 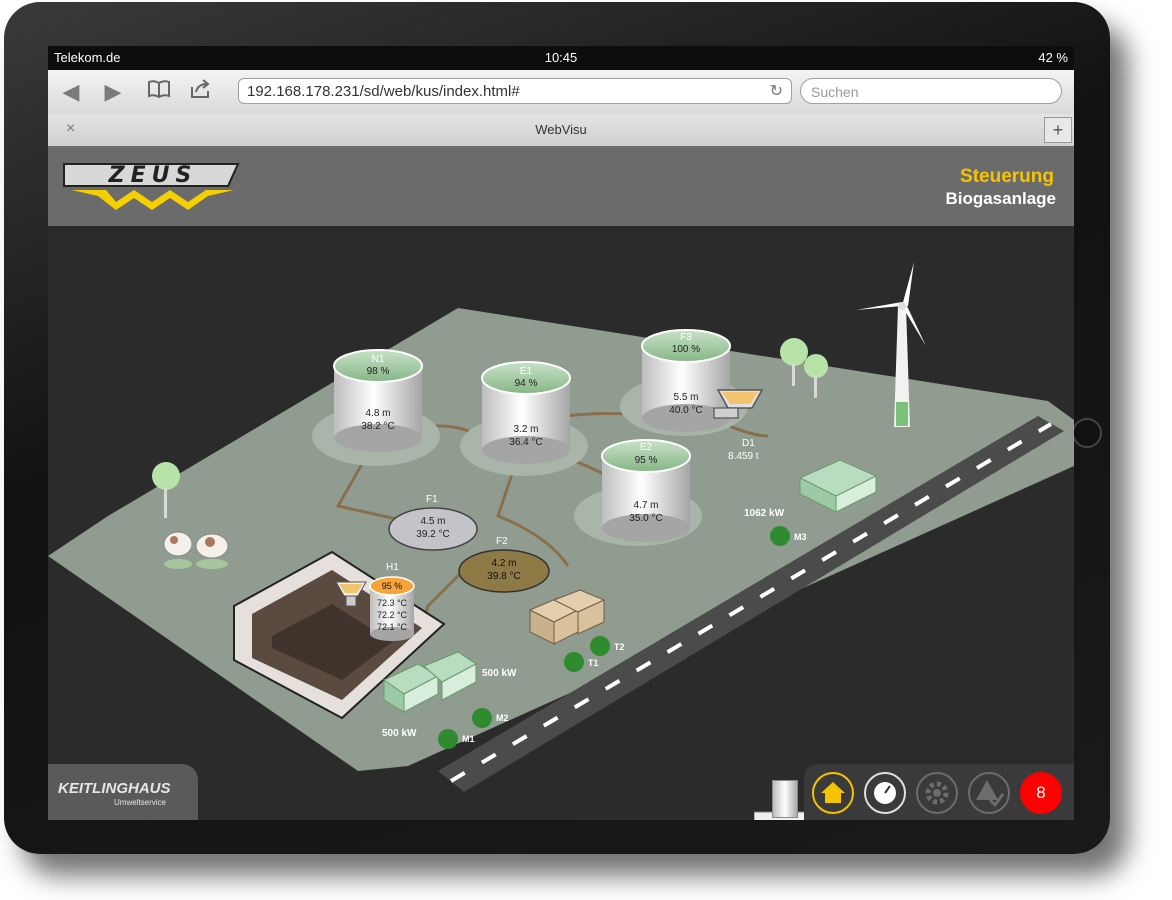 What do you see at coordinates (114, 788) in the screenshot?
I see `brand-name: KEITLINGHAUS` at bounding box center [114, 788].